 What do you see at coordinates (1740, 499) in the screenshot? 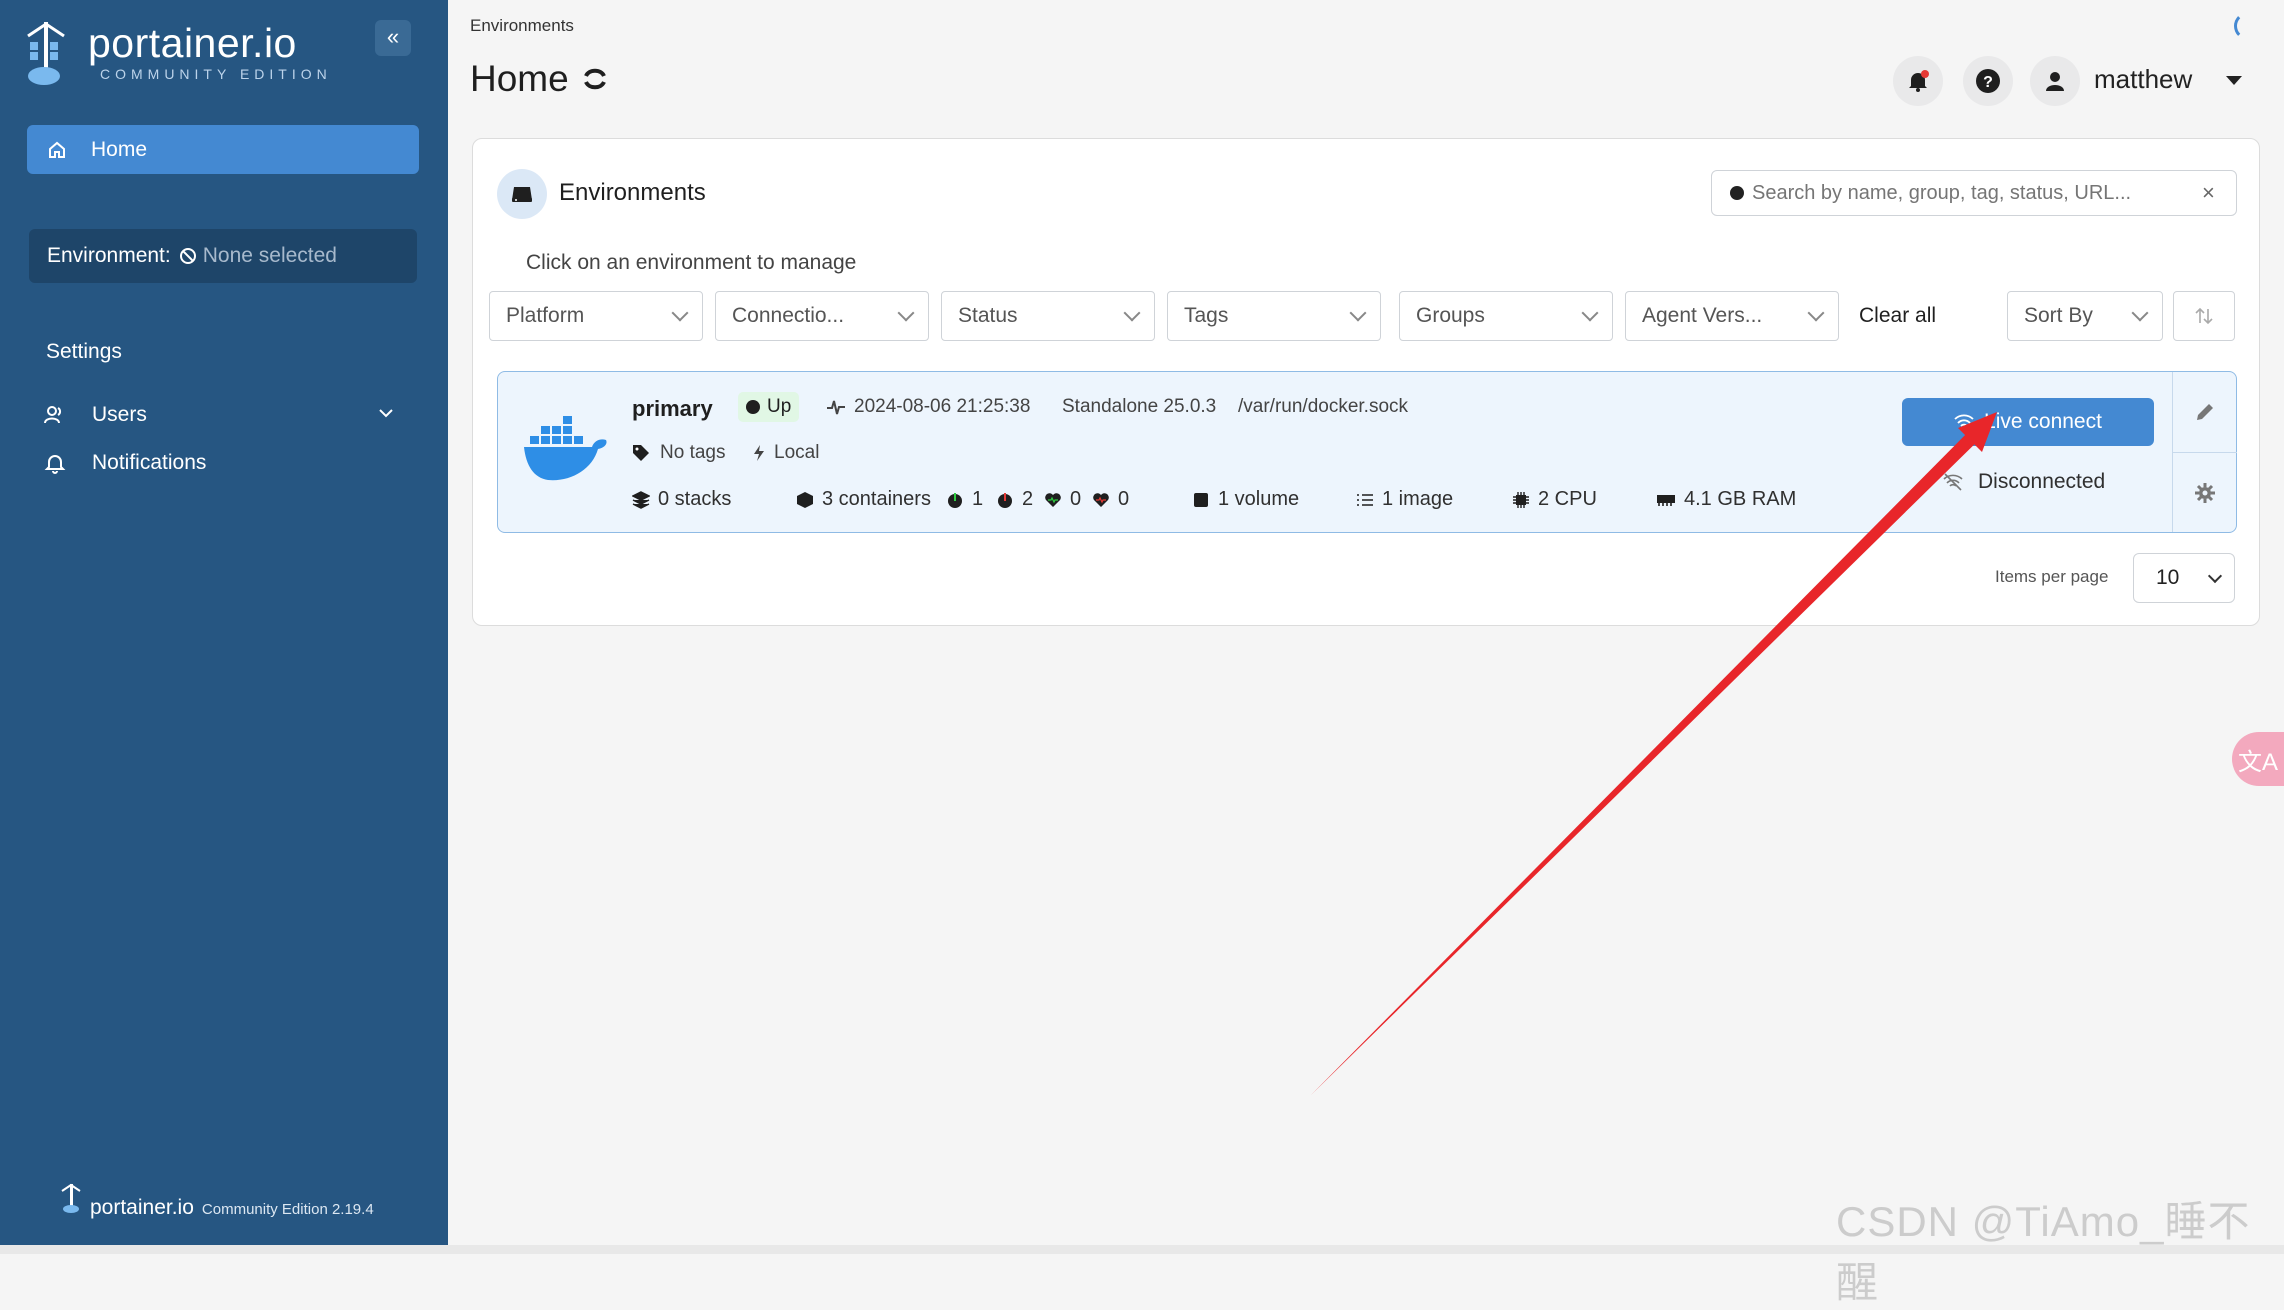
I see `ram-text: 4.1 GB RAM` at bounding box center [1740, 499].